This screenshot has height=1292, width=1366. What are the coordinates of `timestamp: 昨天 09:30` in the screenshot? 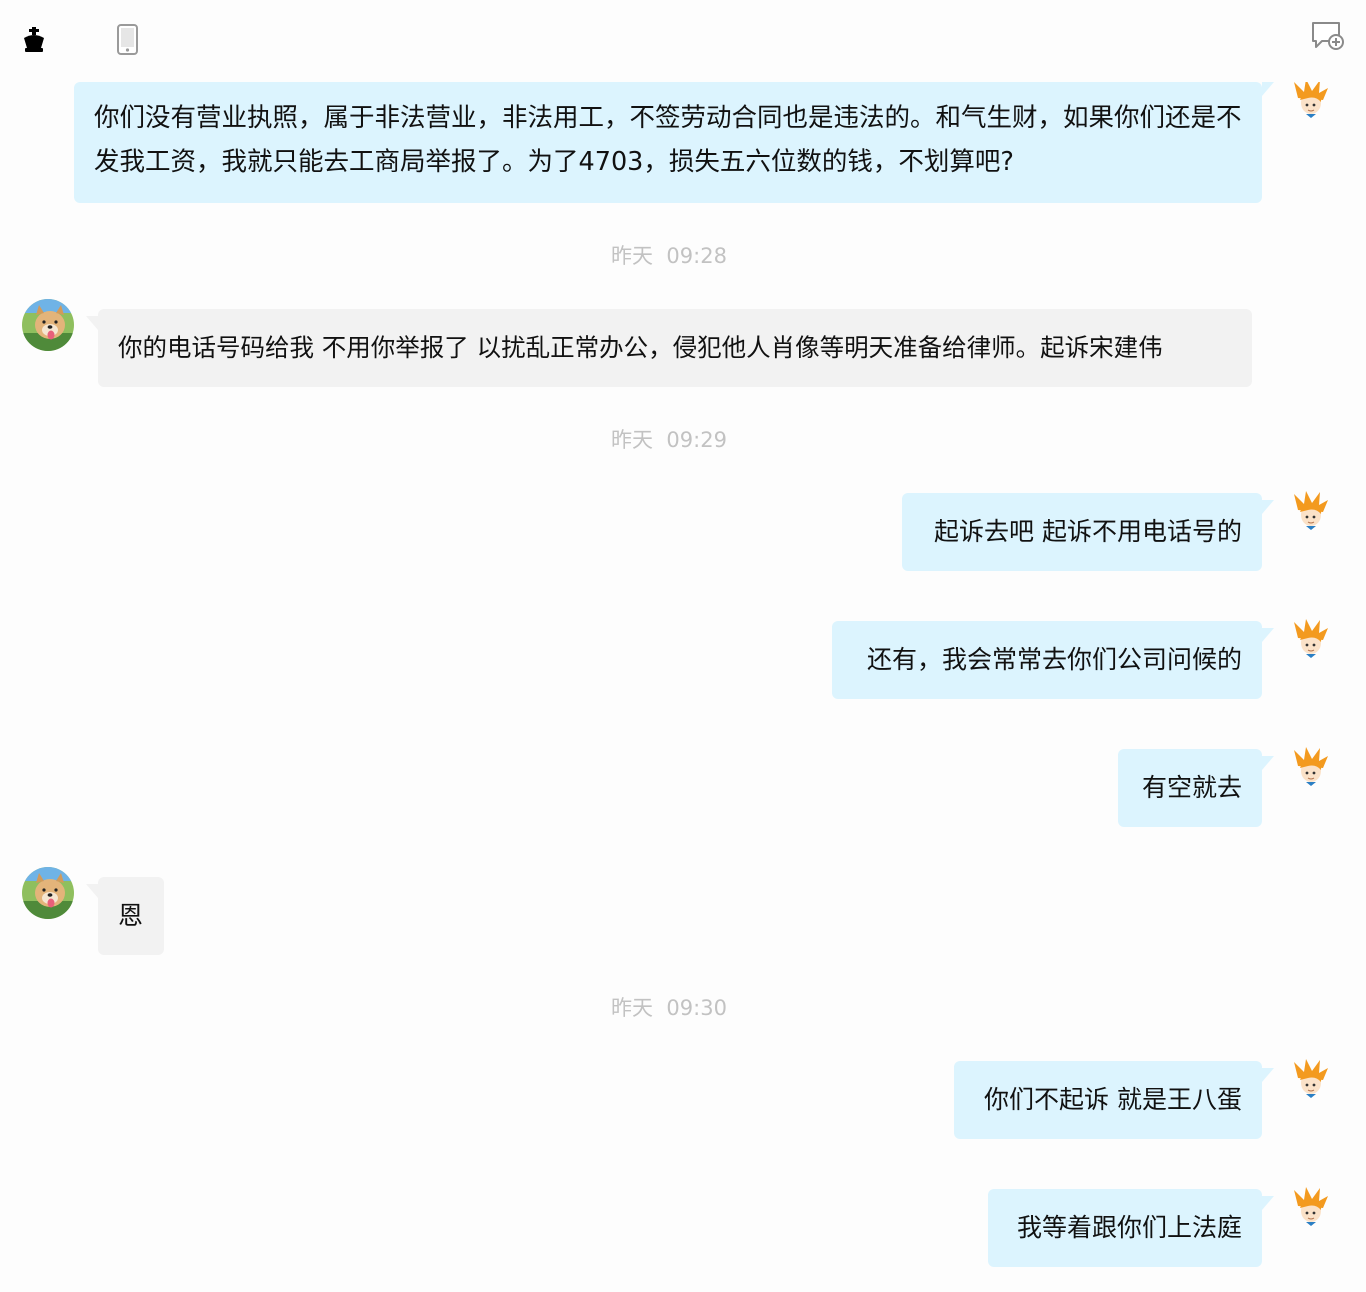 It's located at (669, 1007).